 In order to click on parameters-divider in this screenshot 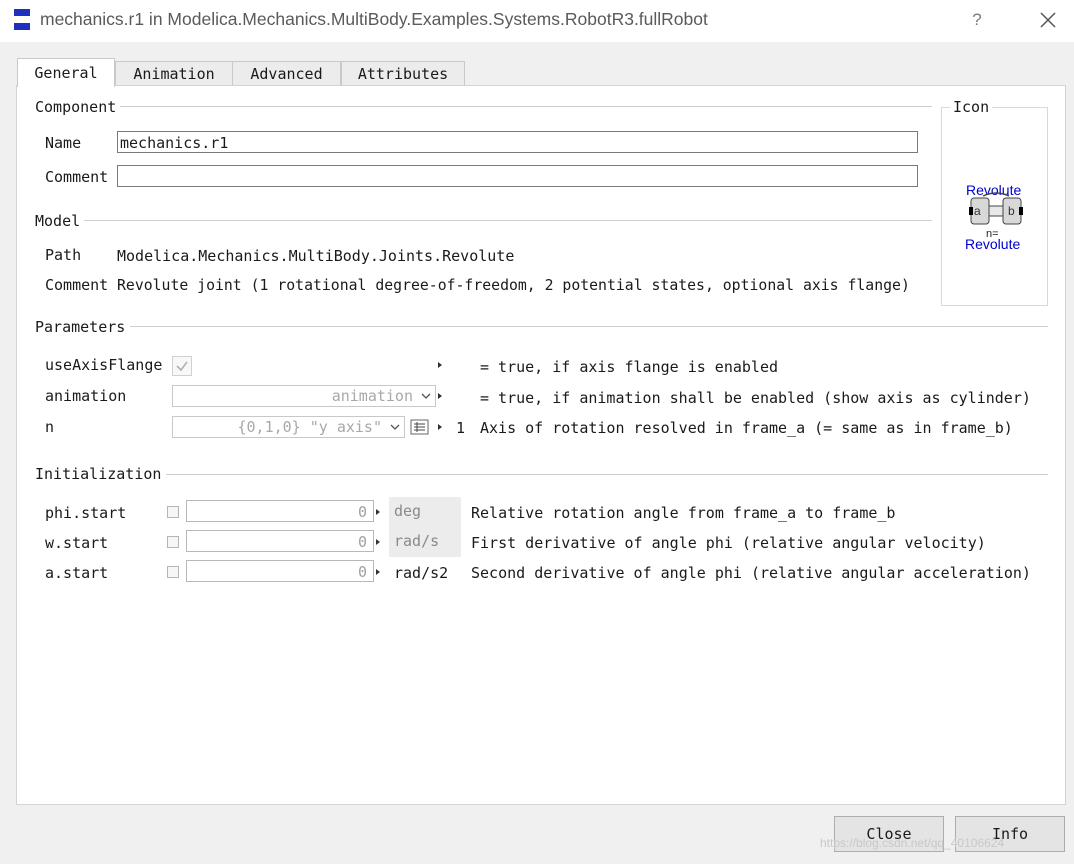, I will do `click(589, 326)`.